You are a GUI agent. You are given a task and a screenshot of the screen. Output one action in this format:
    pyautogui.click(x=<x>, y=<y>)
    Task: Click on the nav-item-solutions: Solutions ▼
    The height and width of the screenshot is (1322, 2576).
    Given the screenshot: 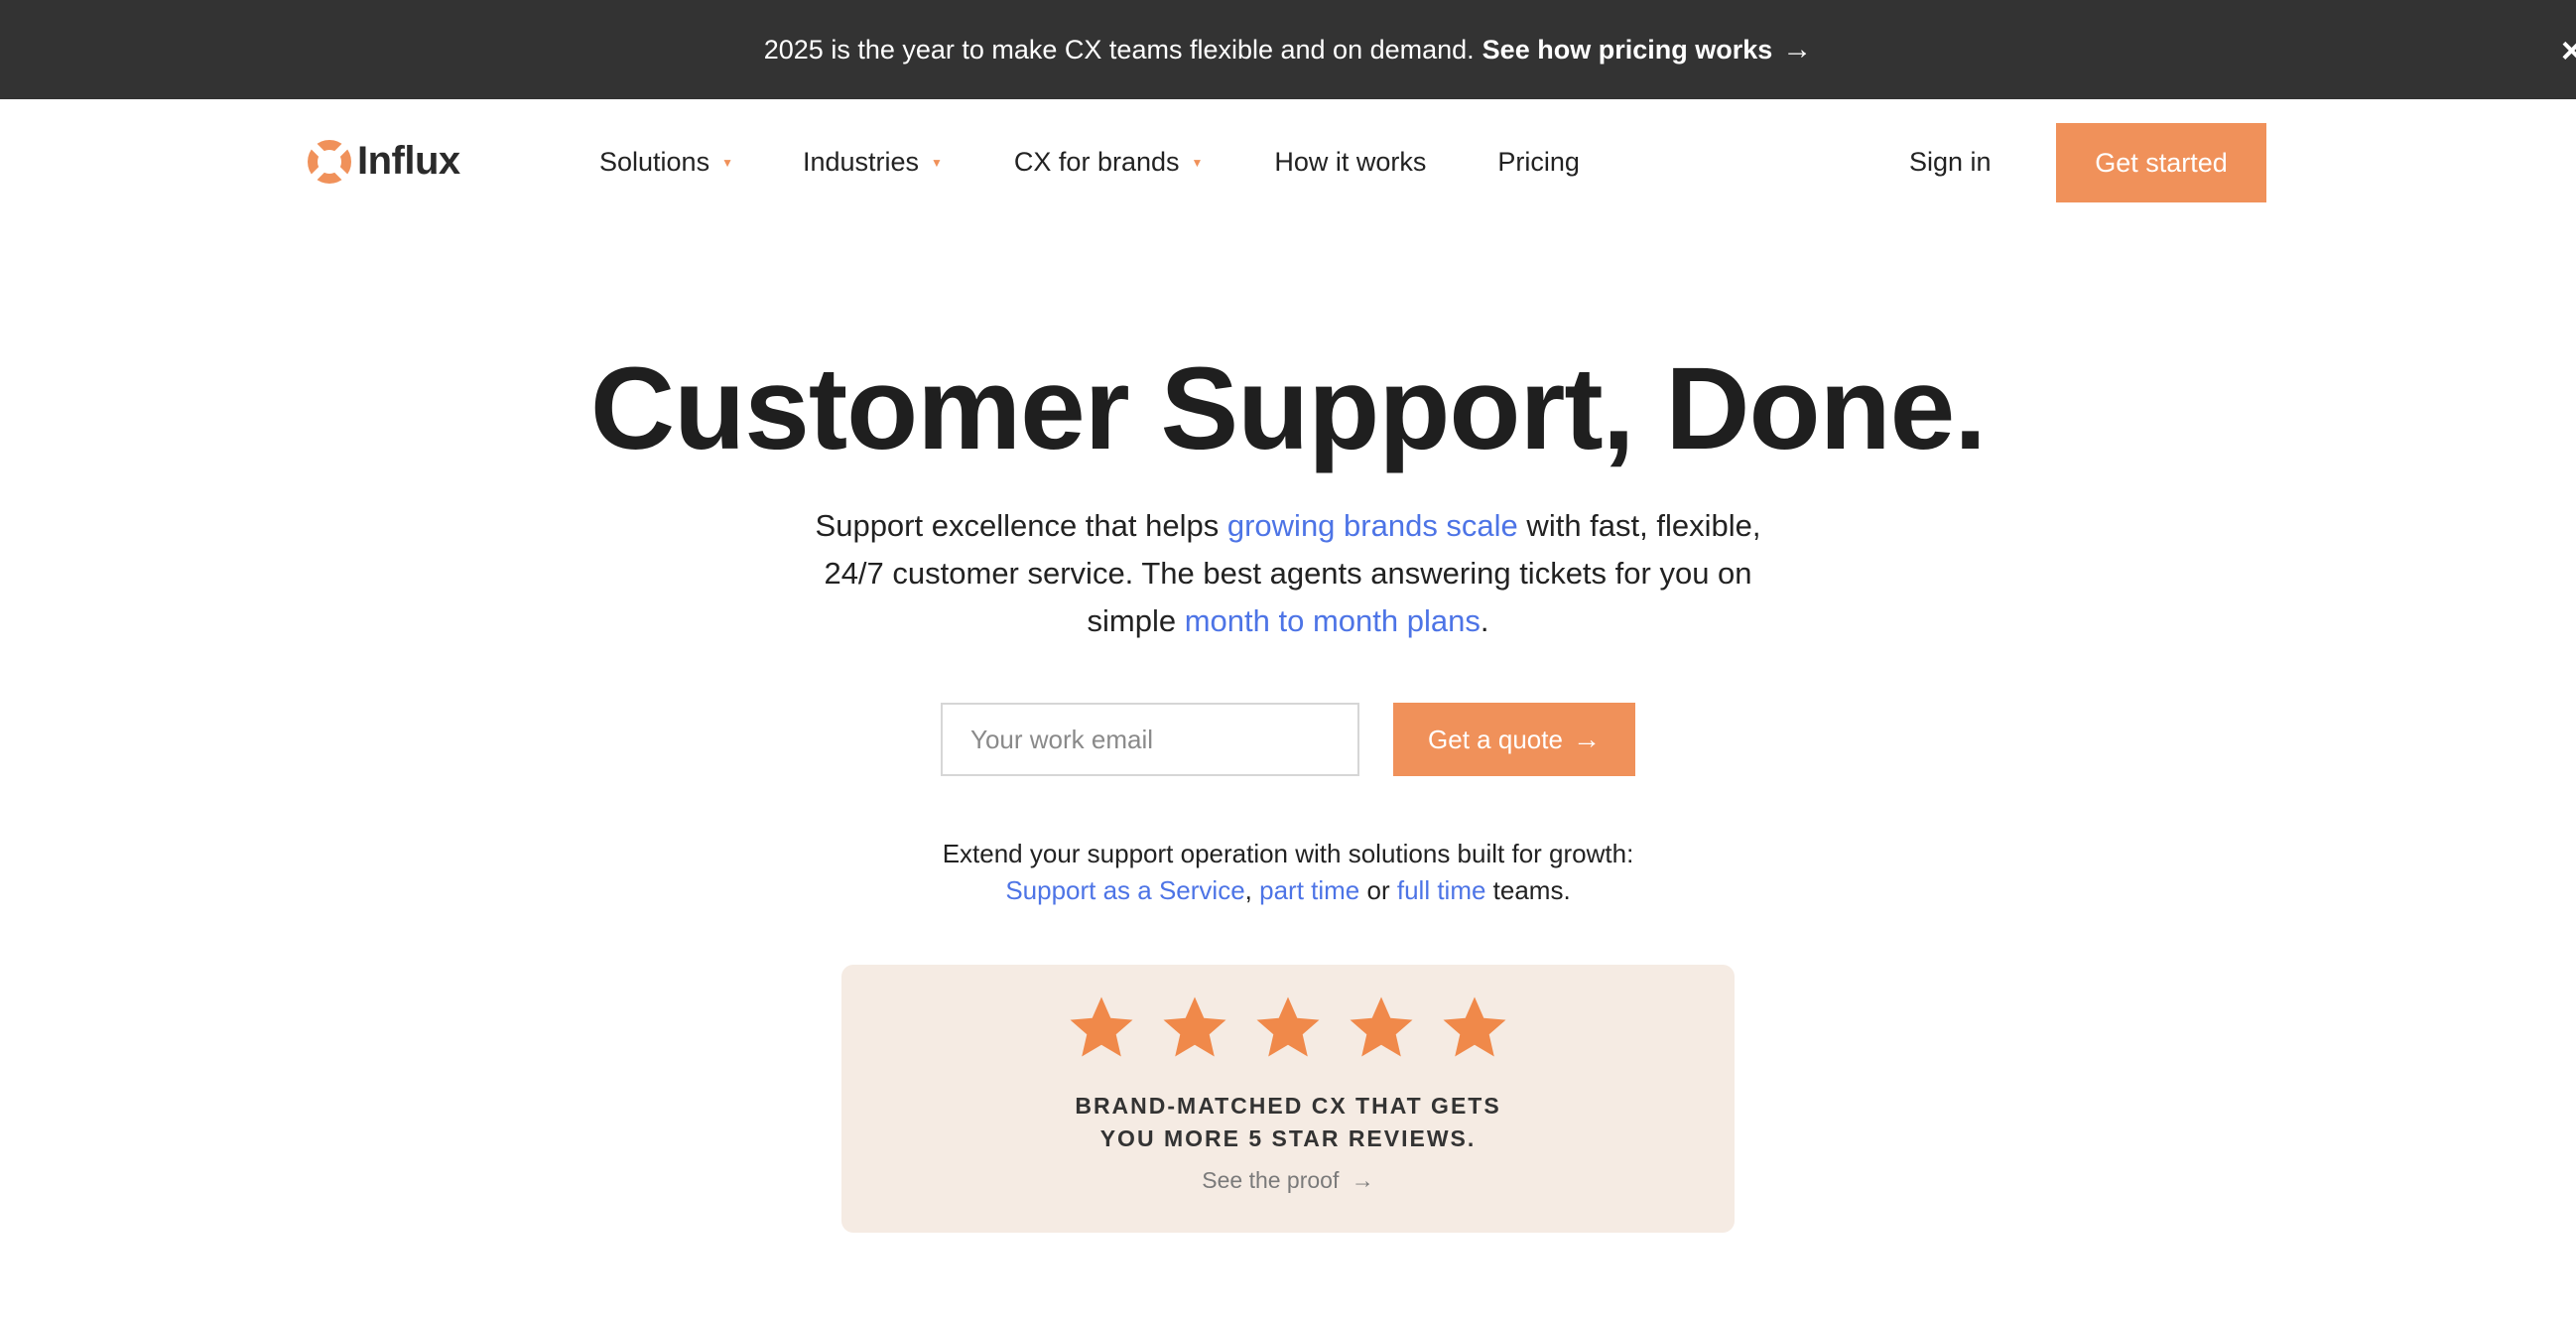 What is the action you would take?
    pyautogui.click(x=666, y=162)
    